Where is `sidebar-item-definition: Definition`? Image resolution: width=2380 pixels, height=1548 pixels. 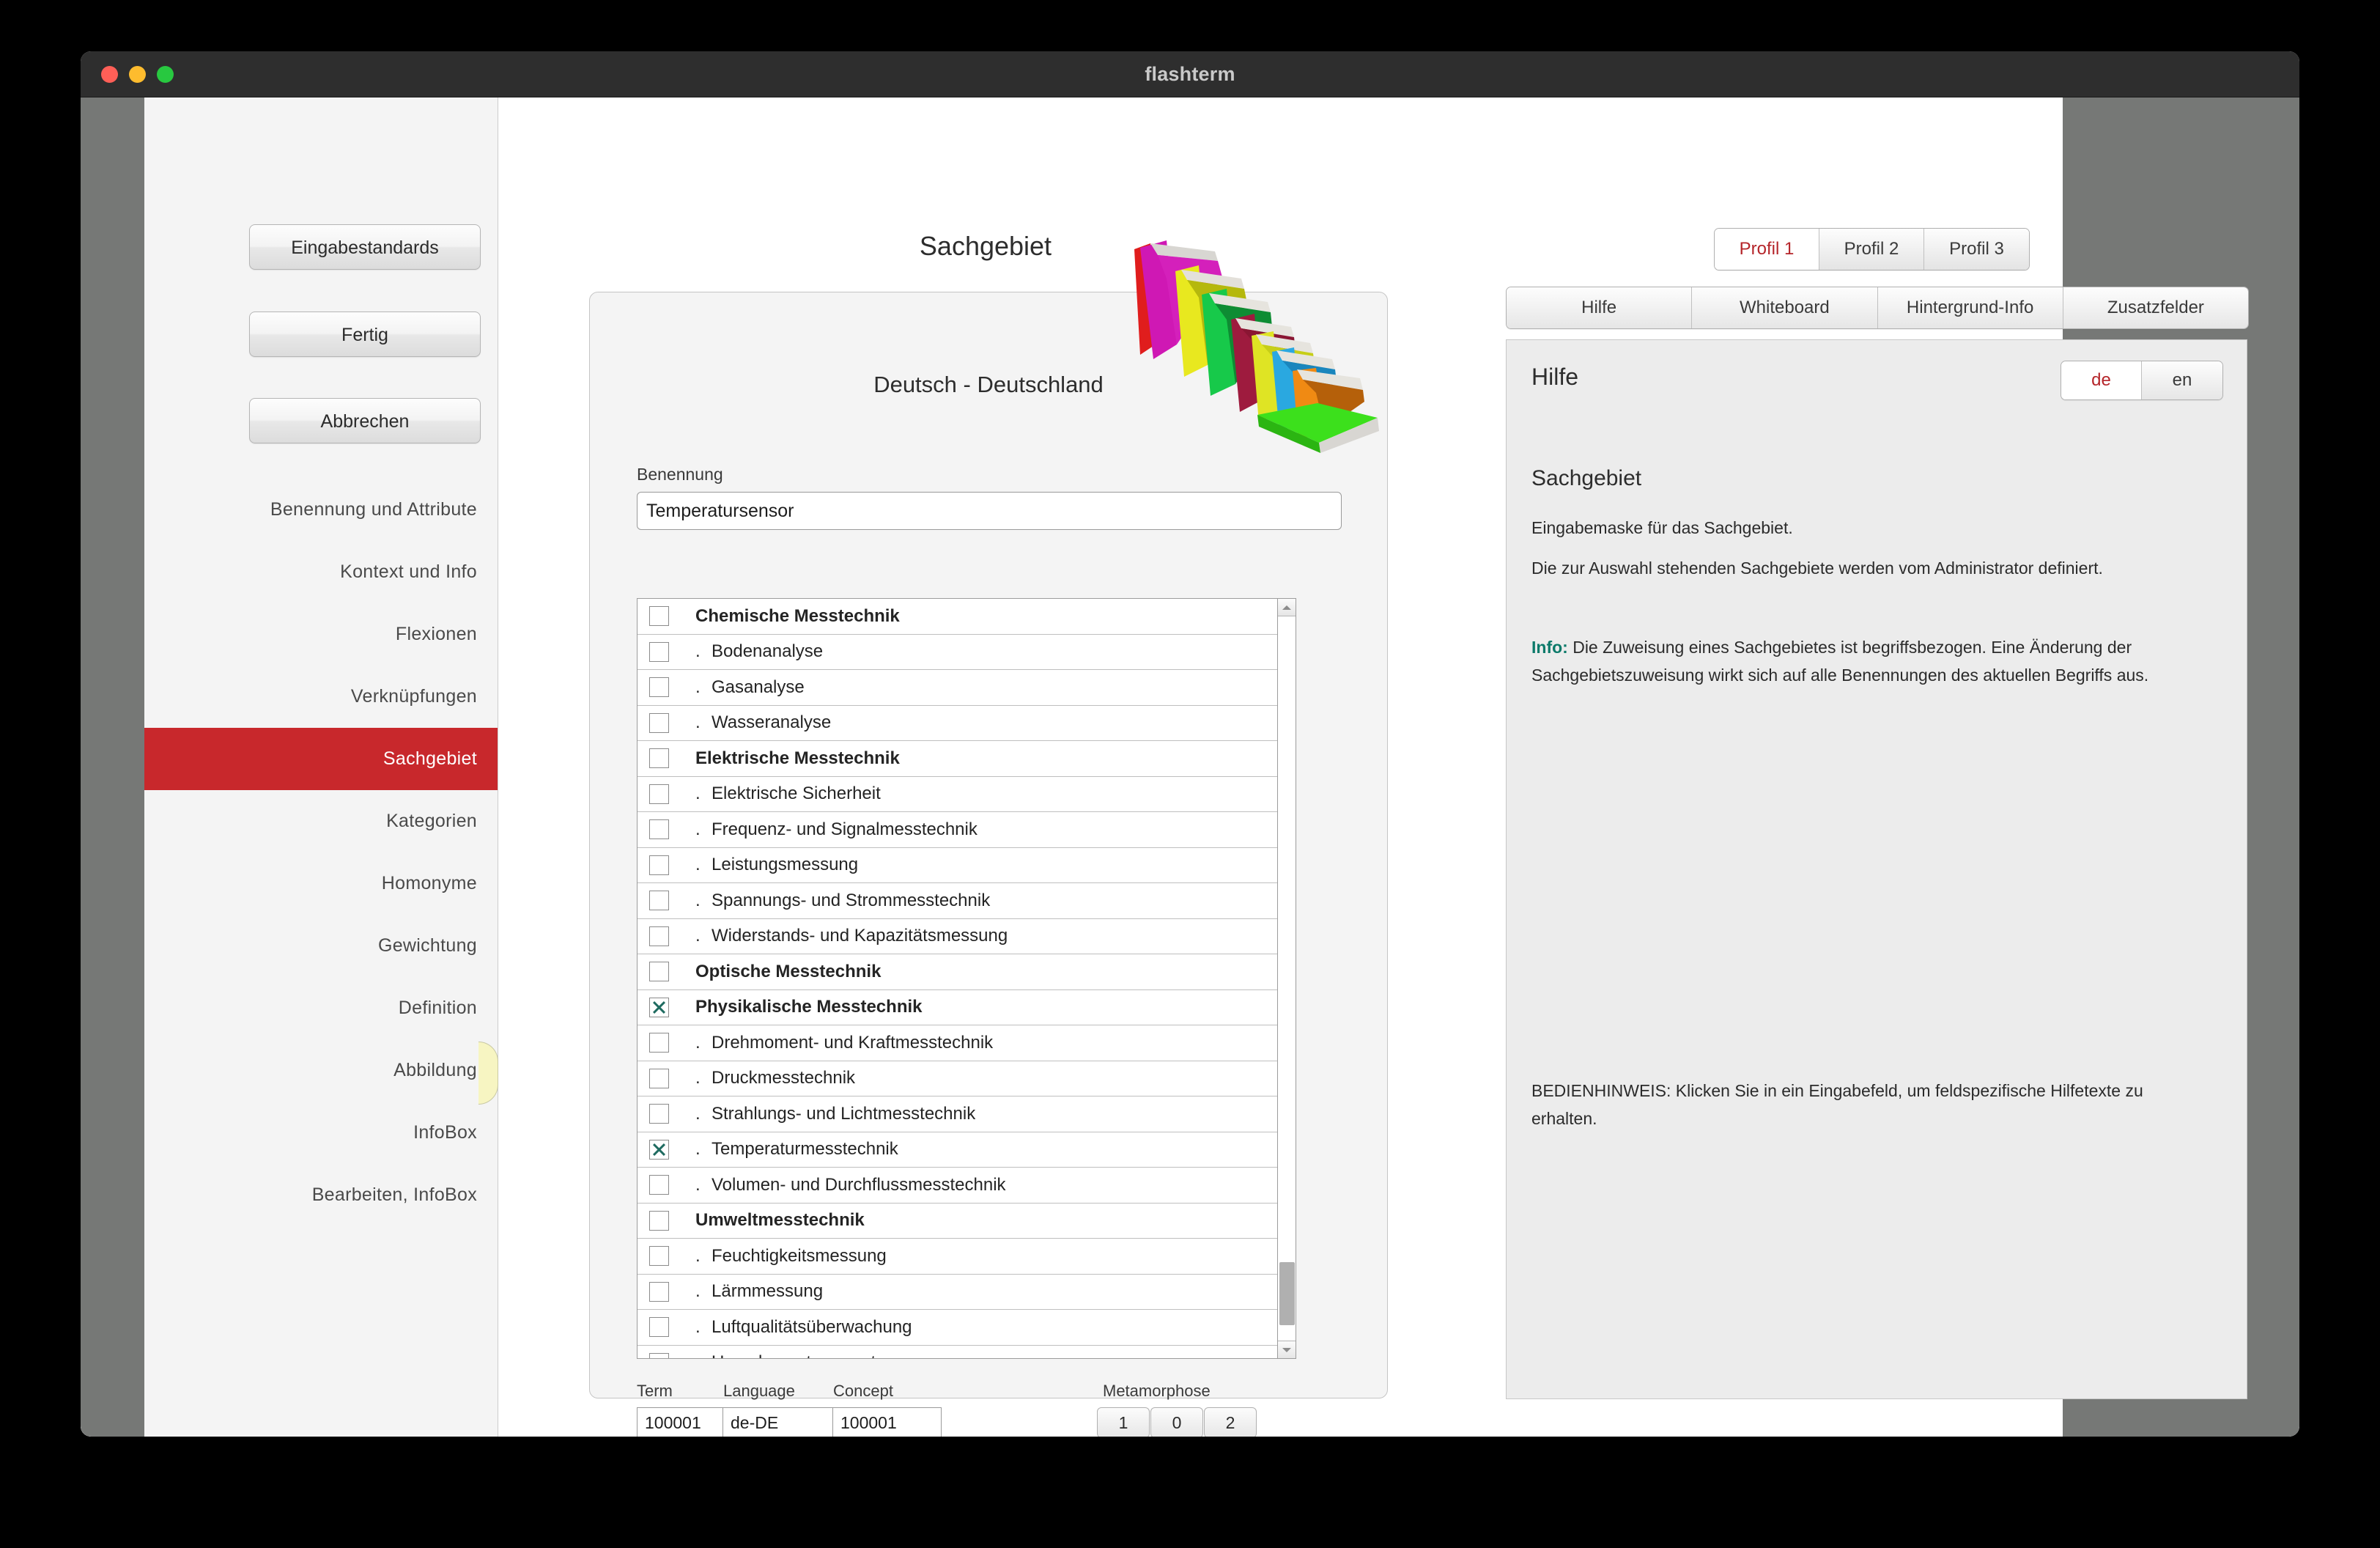
sidebar-item-definition: Definition is located at coordinates (321, 1008).